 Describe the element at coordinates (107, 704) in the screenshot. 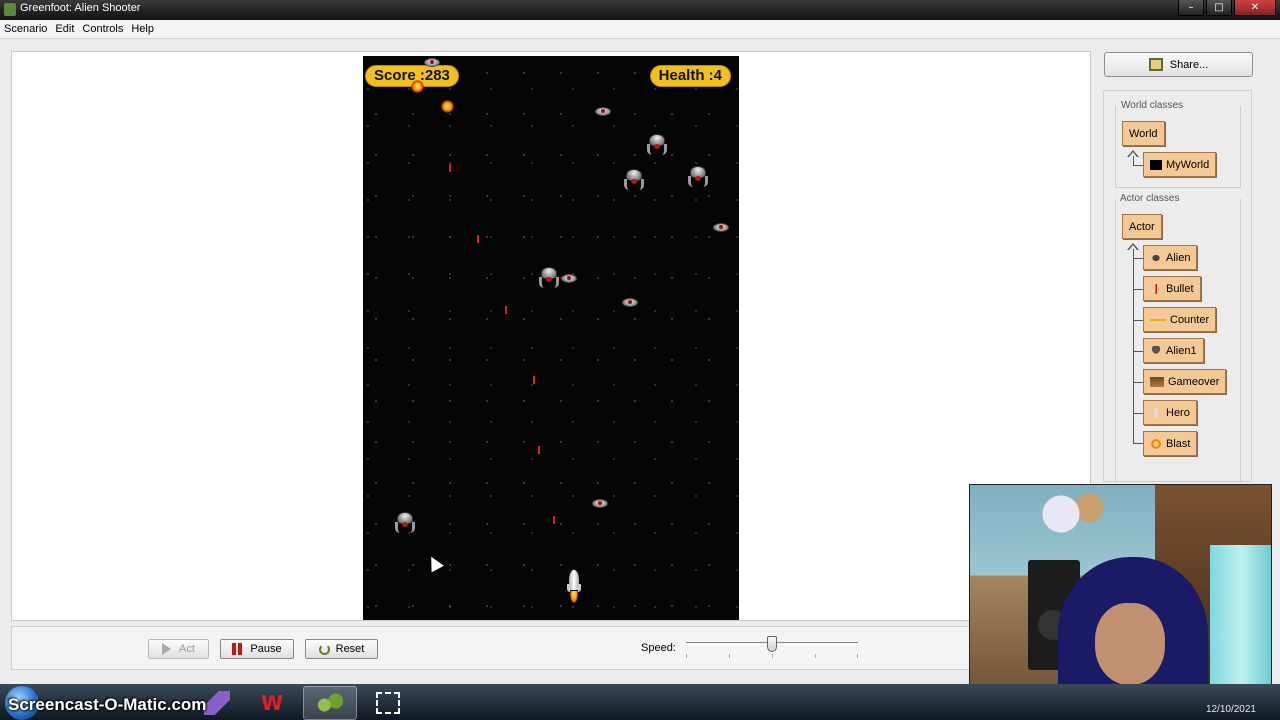

I see `screencast-watermark: Screencast-O-Matic.com` at that location.